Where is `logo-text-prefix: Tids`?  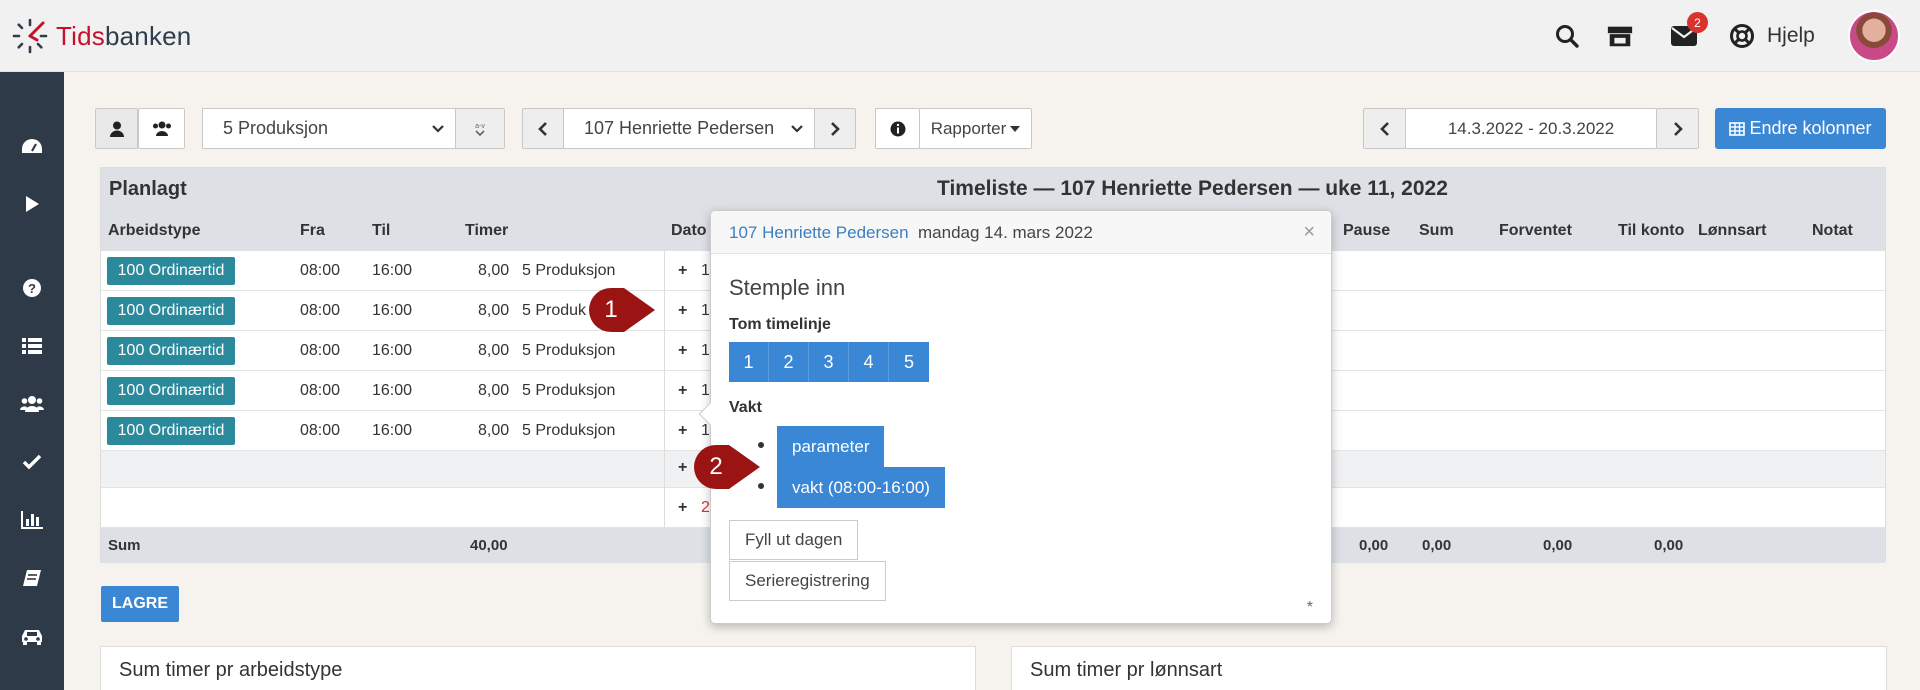 logo-text-prefix: Tids is located at coordinates (80, 35).